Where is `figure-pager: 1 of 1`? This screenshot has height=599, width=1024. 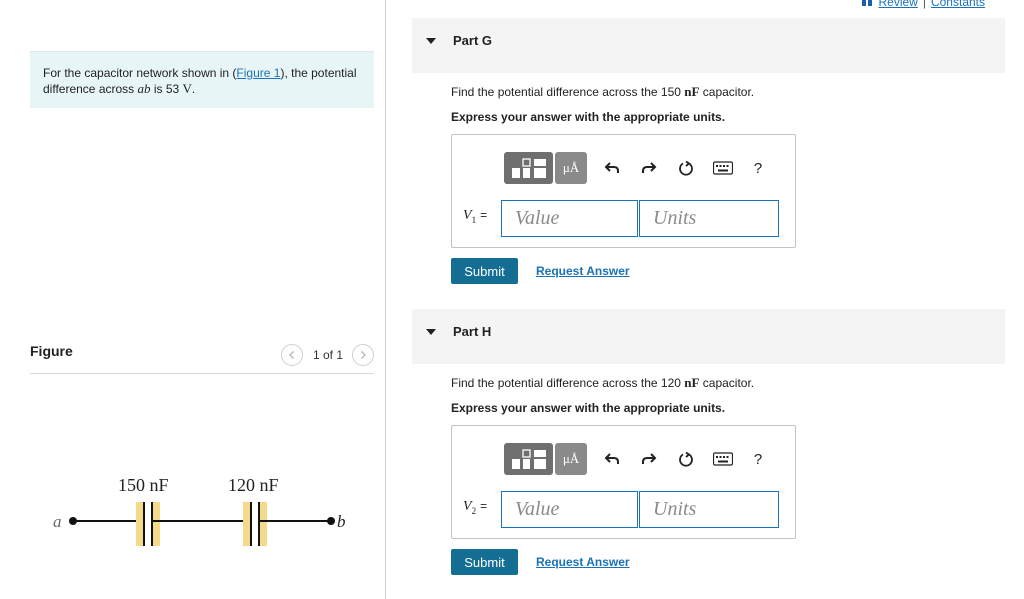
figure-pager: 1 of 1 is located at coordinates (327, 355).